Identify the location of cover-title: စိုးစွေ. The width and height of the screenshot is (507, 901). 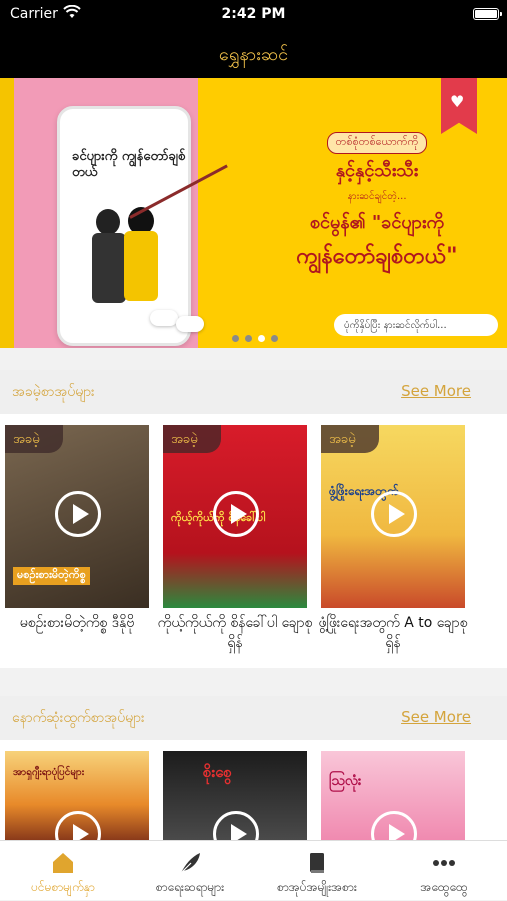
(217, 772).